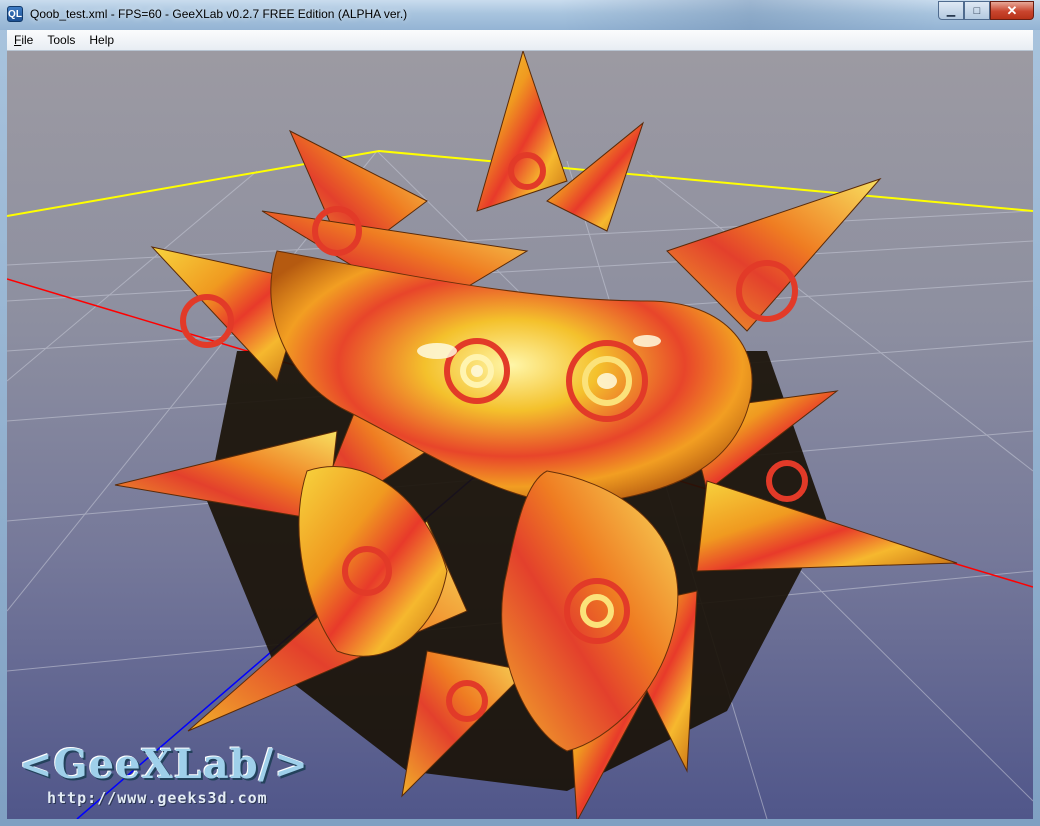 Image resolution: width=1040 pixels, height=826 pixels. I want to click on title-bar-glare, so click(750, 15).